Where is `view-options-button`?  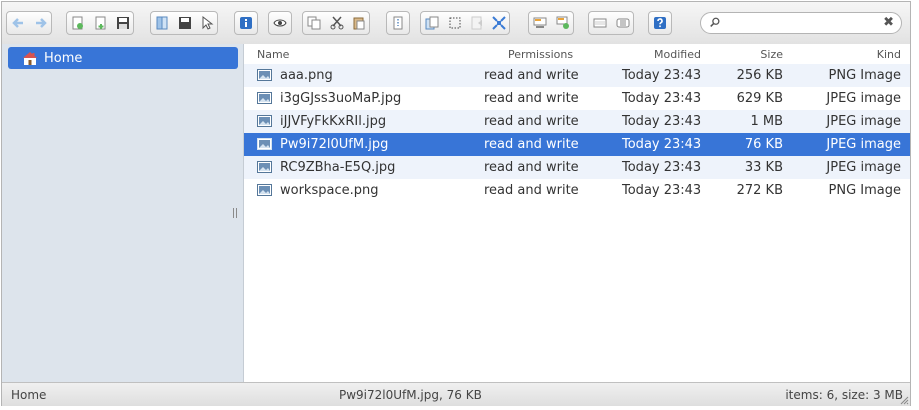 view-options-button is located at coordinates (540, 23).